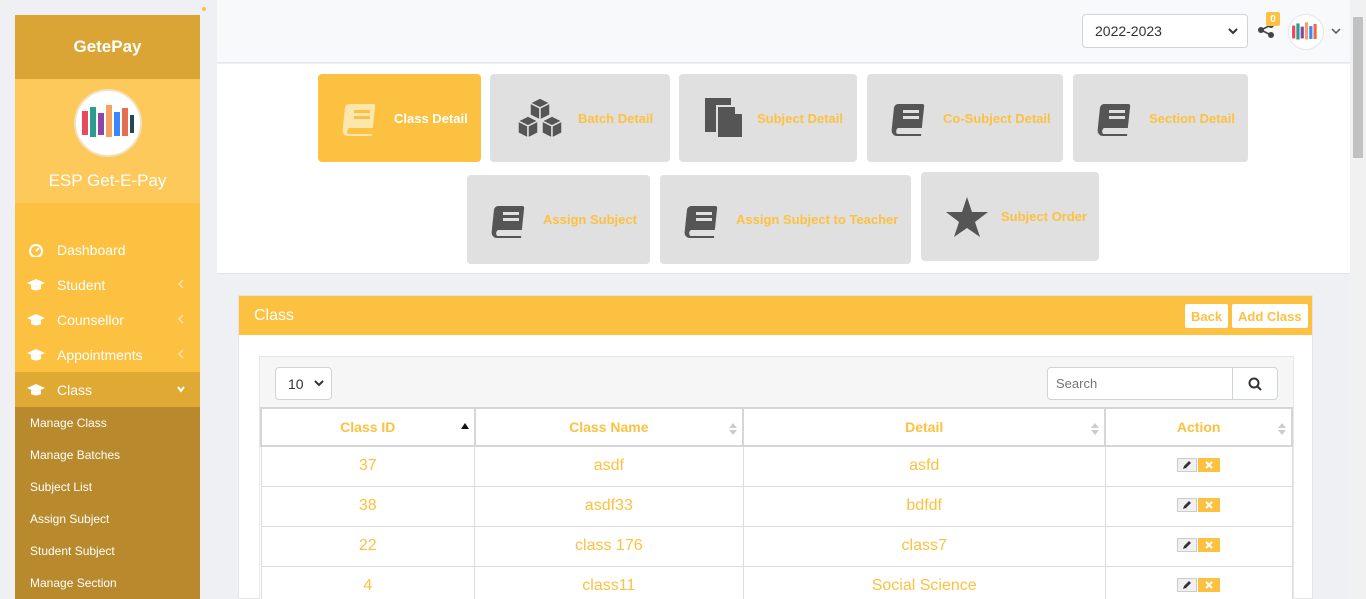 The width and height of the screenshot is (1366, 599). Describe the element at coordinates (924, 582) in the screenshot. I see `cell-detail: Social Science` at that location.